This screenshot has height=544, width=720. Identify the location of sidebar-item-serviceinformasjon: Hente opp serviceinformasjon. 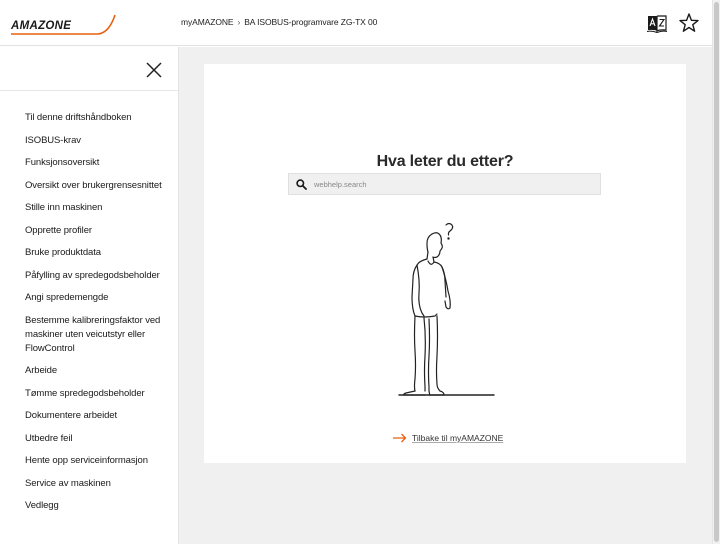
(89, 461).